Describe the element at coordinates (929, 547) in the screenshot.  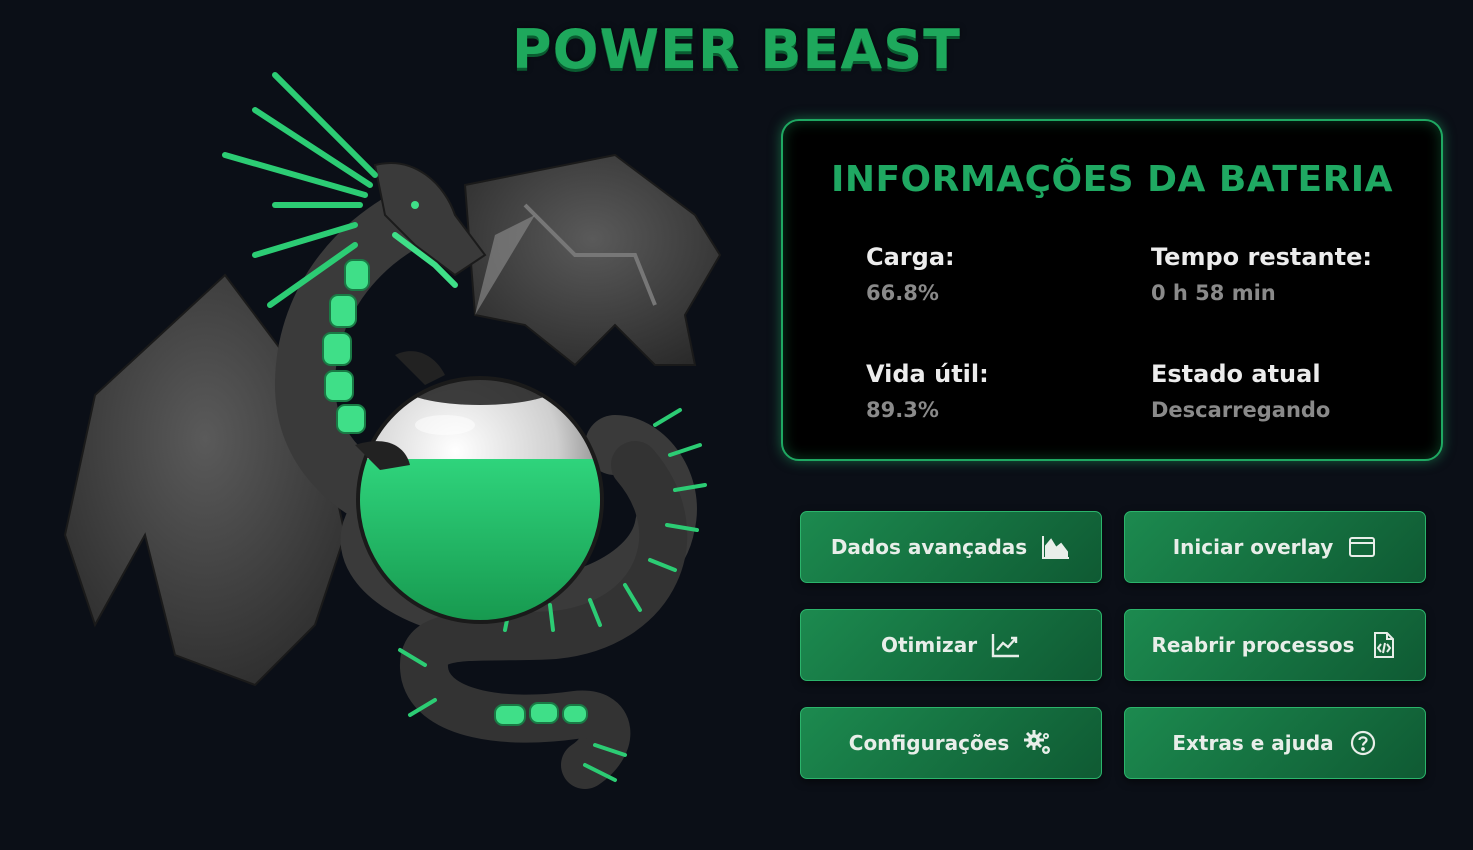
I see `advanced-data-label: Dados avançadas` at that location.